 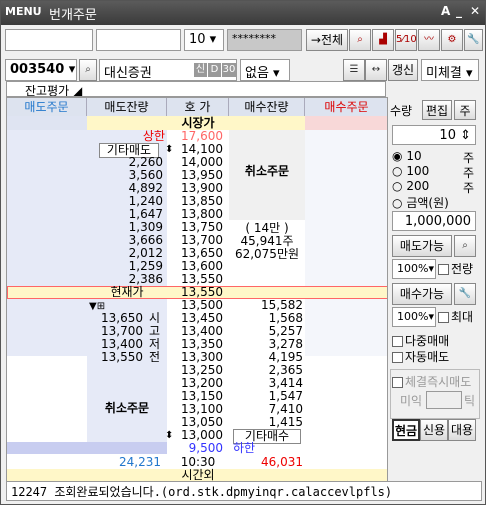 What do you see at coordinates (169, 435) in the screenshot?
I see `updown-icon: ⬍` at bounding box center [169, 435].